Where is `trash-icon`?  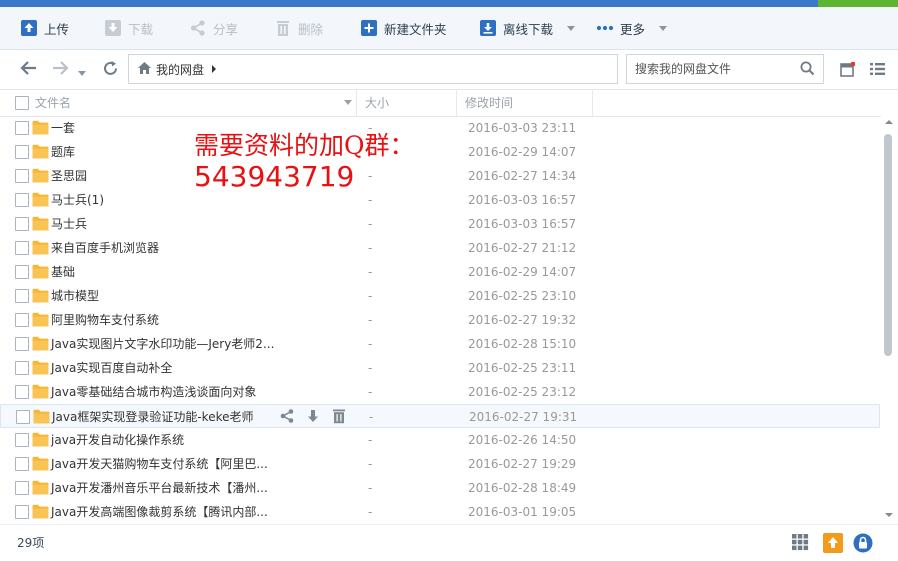 trash-icon is located at coordinates (339, 417).